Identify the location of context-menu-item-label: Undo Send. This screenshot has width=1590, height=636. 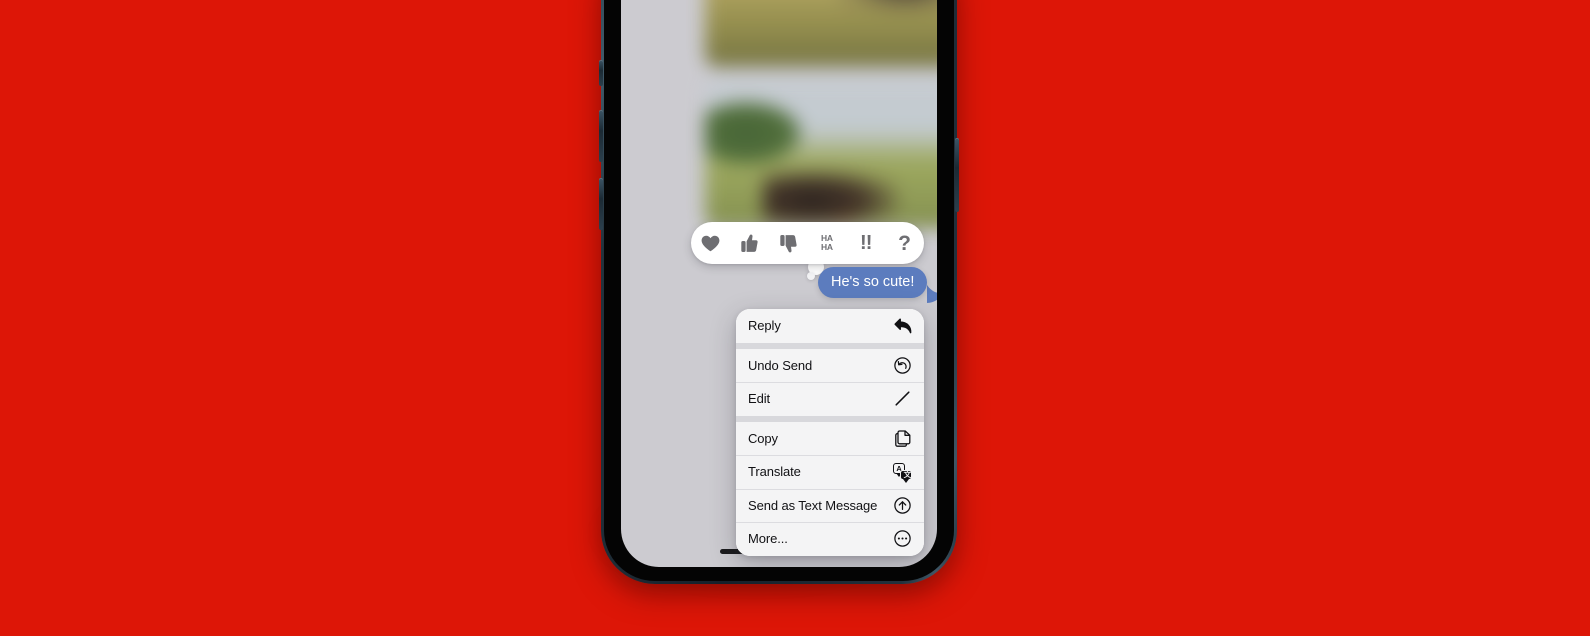
(780, 365).